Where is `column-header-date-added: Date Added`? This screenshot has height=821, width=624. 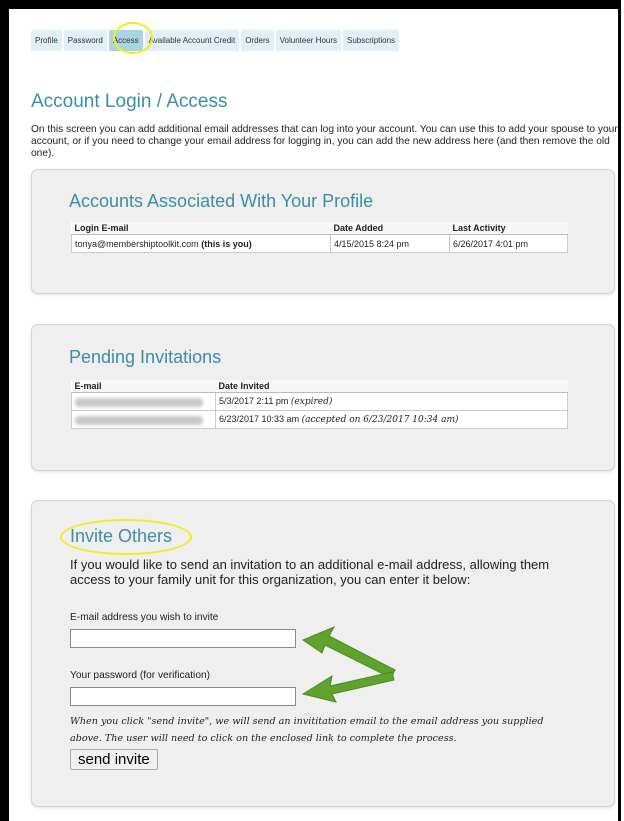
column-header-date-added: Date Added is located at coordinates (390, 228).